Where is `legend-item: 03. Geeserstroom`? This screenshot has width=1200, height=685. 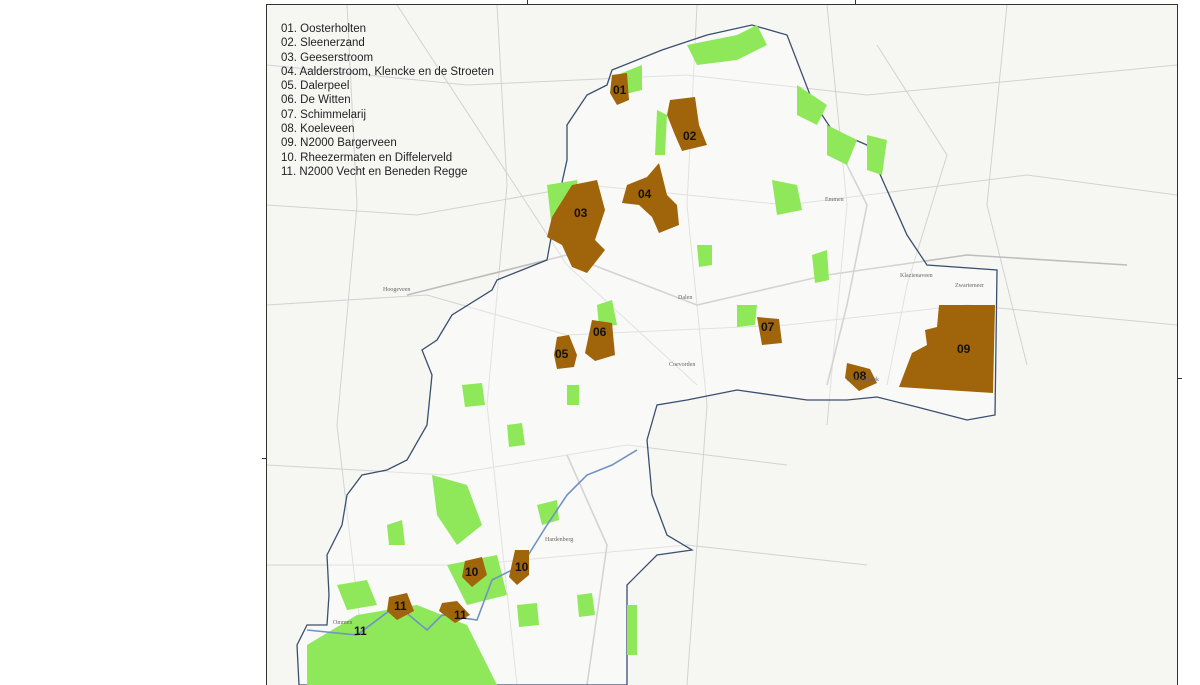
legend-item: 03. Geeserstroom is located at coordinates (327, 57).